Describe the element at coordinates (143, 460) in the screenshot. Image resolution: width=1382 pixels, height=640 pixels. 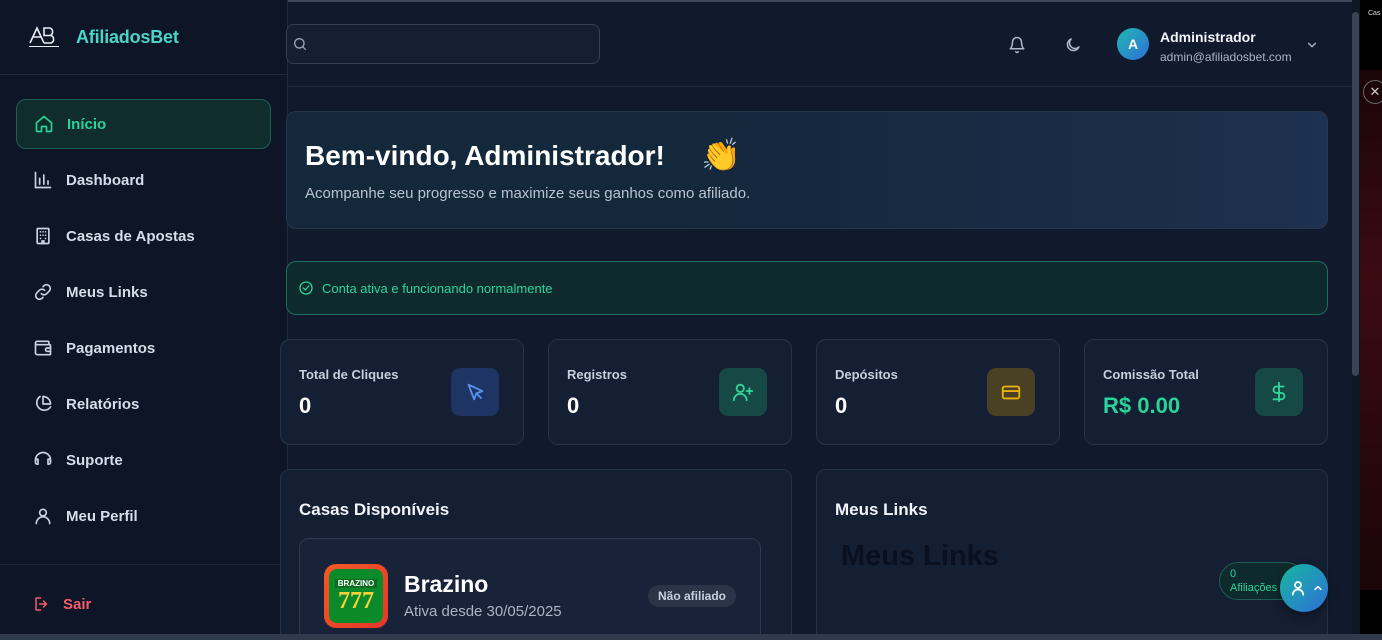
I see `sidebar-item-suporte: Suporte` at that location.